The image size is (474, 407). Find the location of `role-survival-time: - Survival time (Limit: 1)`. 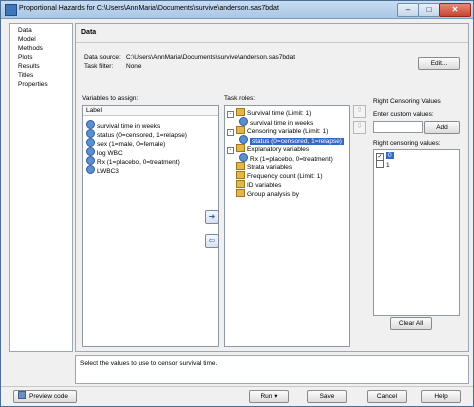

role-survival-time: - Survival time (Limit: 1) is located at coordinates (269, 113).